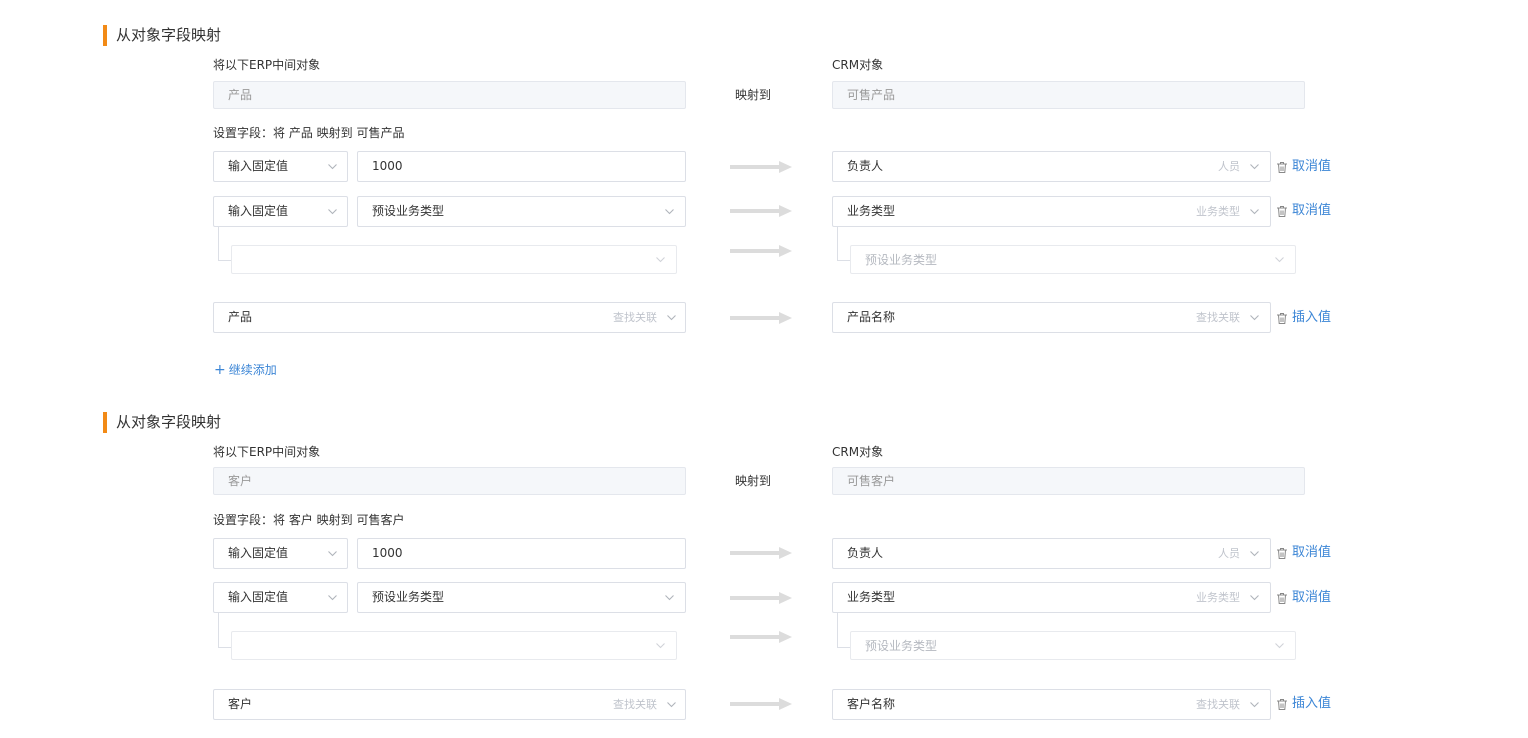  Describe the element at coordinates (1312, 317) in the screenshot. I see `insert-value-label: 插入值` at that location.